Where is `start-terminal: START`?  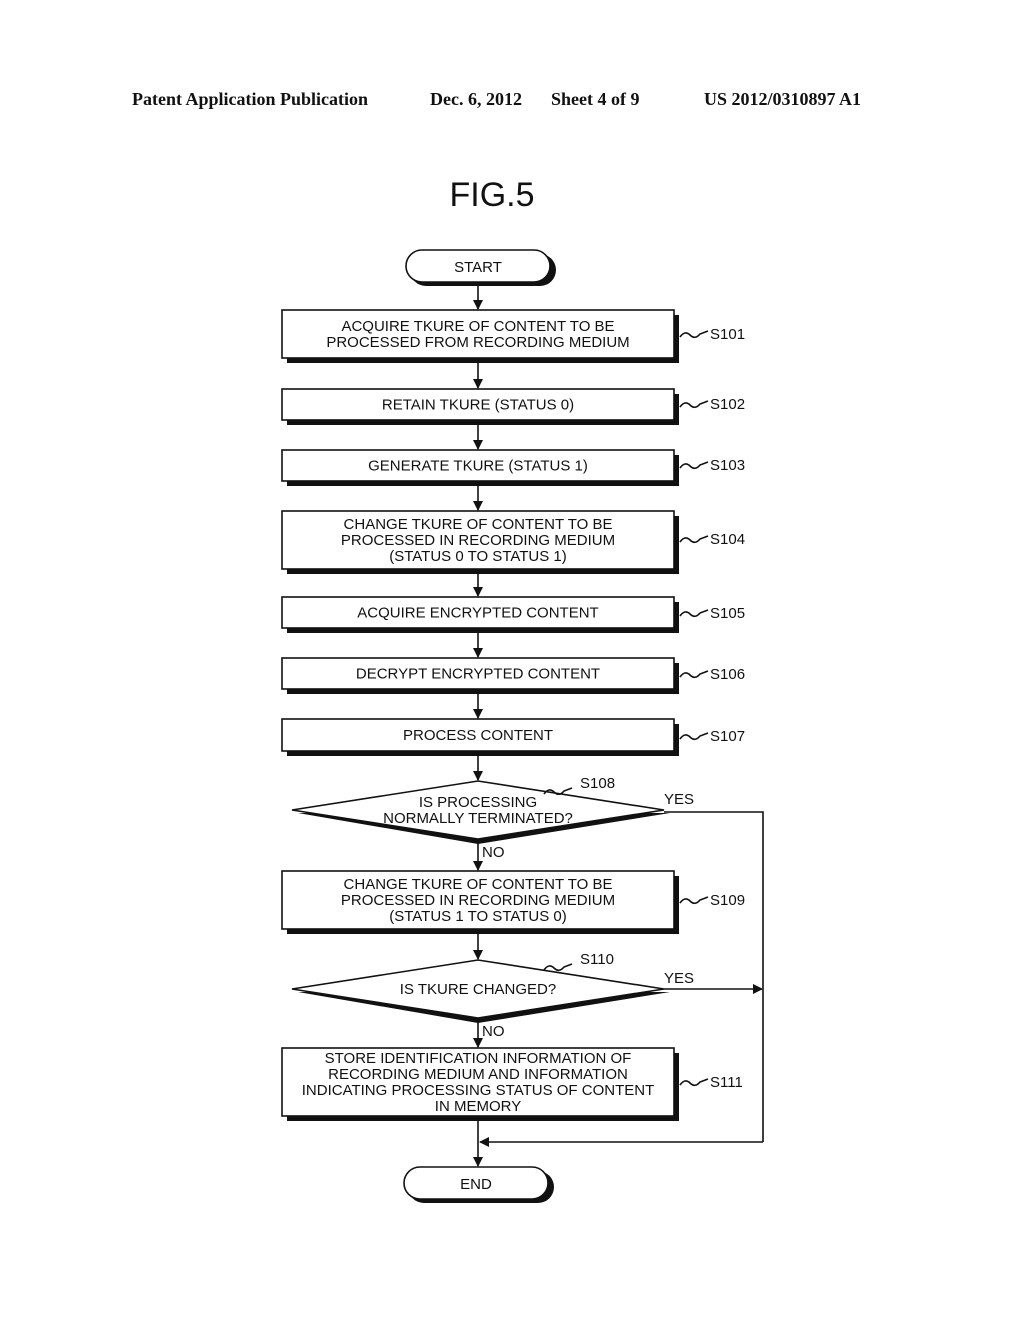
start-terminal: START is located at coordinates (480, 267).